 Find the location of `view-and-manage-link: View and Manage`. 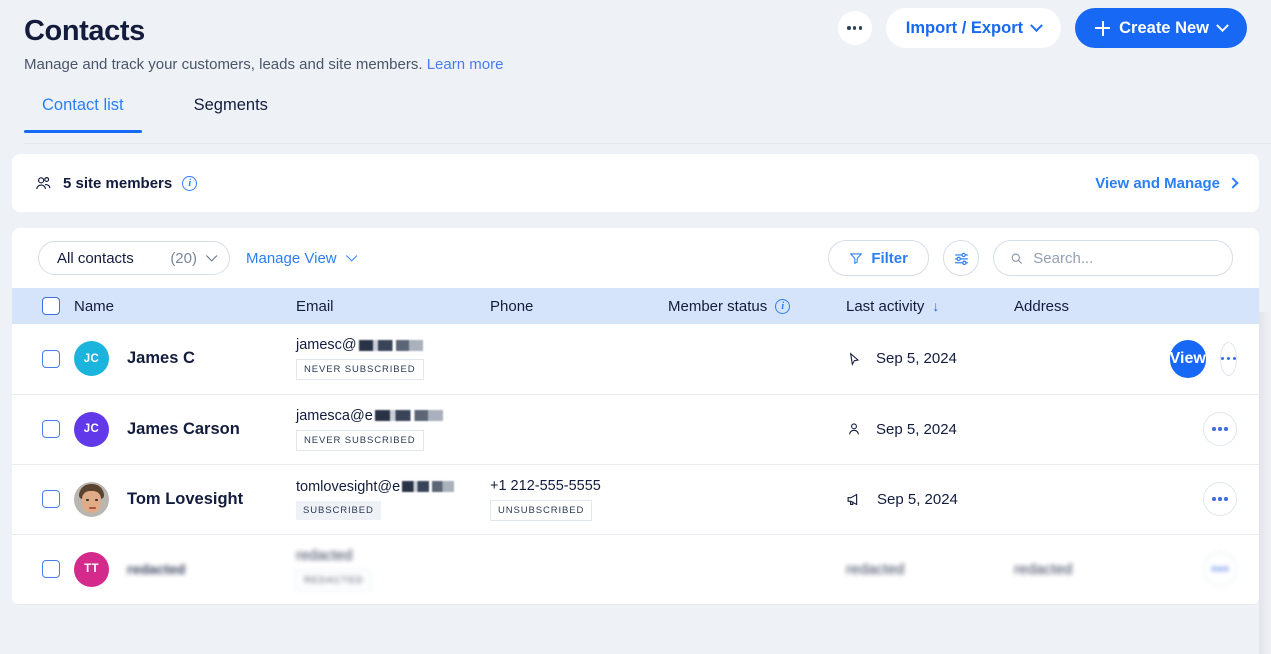

view-and-manage-link: View and Manage is located at coordinates (1167, 183).